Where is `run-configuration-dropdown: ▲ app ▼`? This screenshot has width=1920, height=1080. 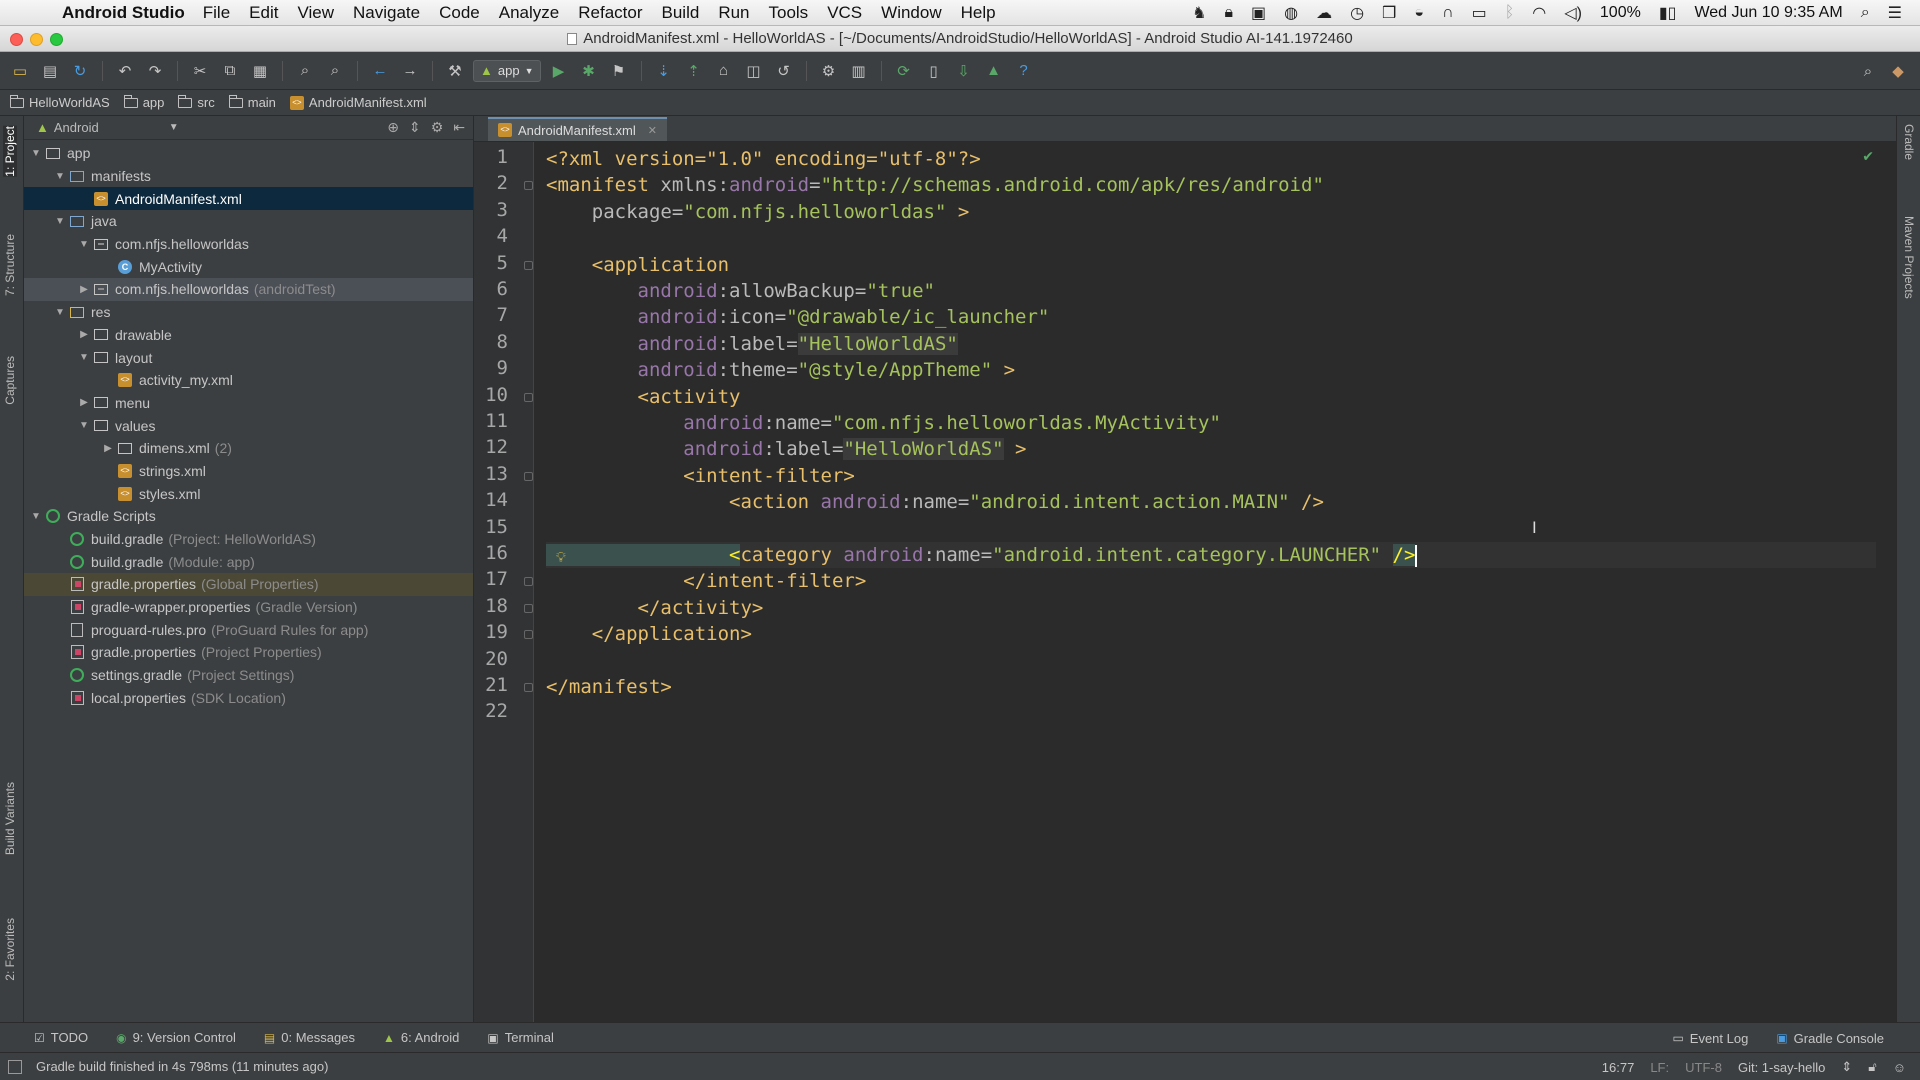
run-configuration-dropdown: ▲ app ▼ is located at coordinates (507, 70).